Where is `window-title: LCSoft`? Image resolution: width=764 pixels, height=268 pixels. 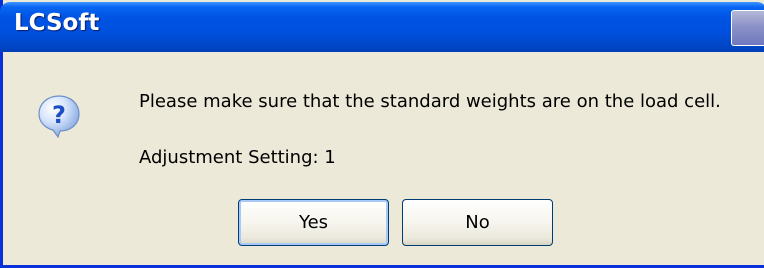 window-title: LCSoft is located at coordinates (57, 23).